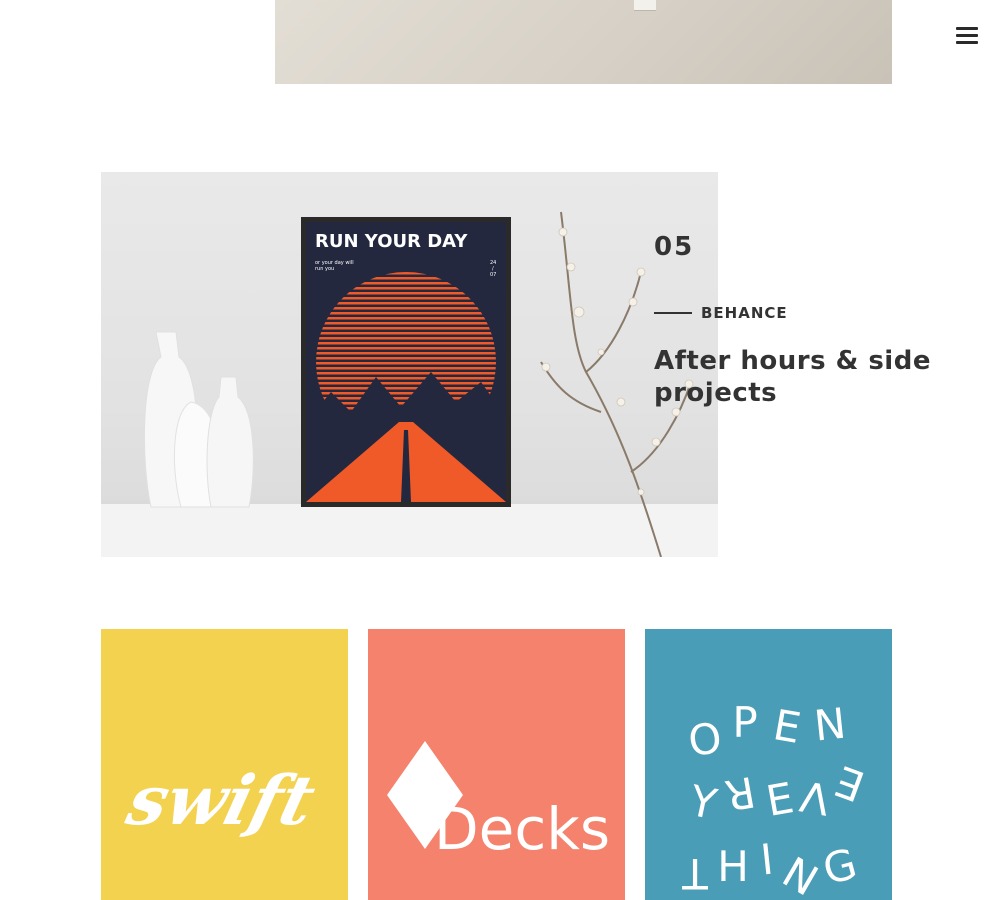 This screenshot has width=993, height=900. Describe the element at coordinates (702, 803) in the screenshot. I see `open-everything-letter: Y` at that location.